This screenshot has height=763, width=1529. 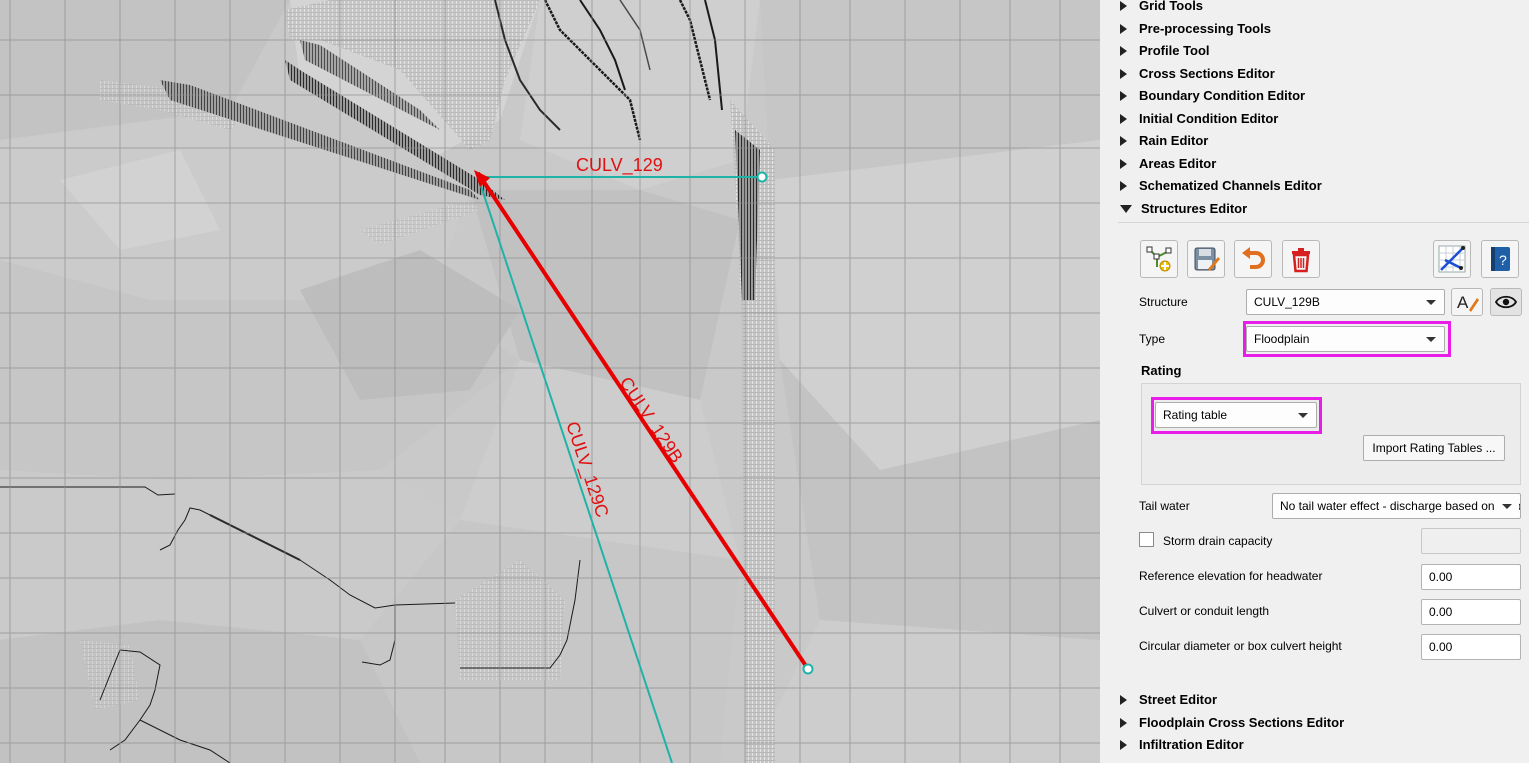 I want to click on svg-text: A, so click(x=1463, y=302).